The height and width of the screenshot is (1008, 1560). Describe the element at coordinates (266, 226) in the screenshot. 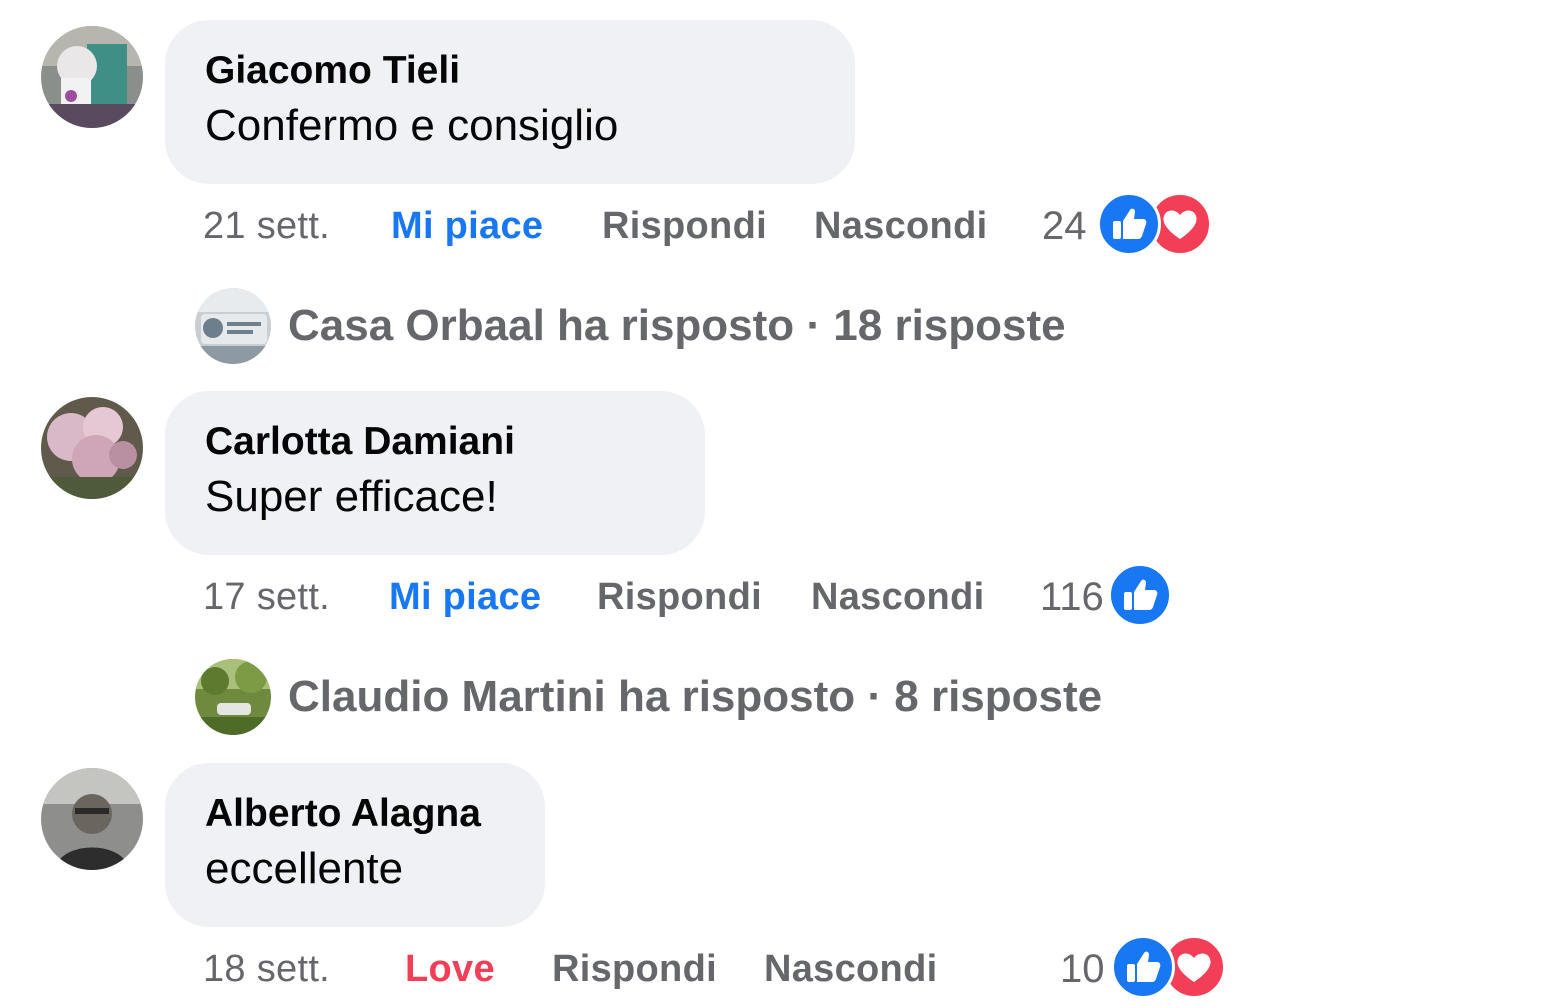

I see `comment-timestamp: 21 sett.` at that location.